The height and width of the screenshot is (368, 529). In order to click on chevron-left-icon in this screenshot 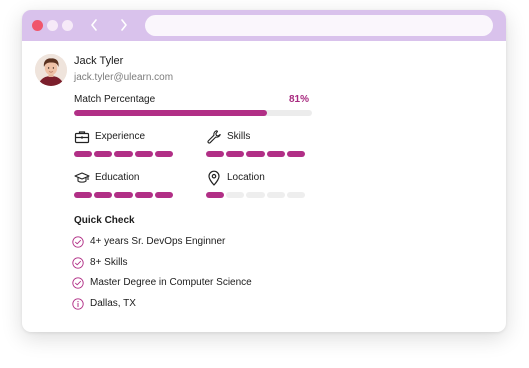, I will do `click(94, 25)`.